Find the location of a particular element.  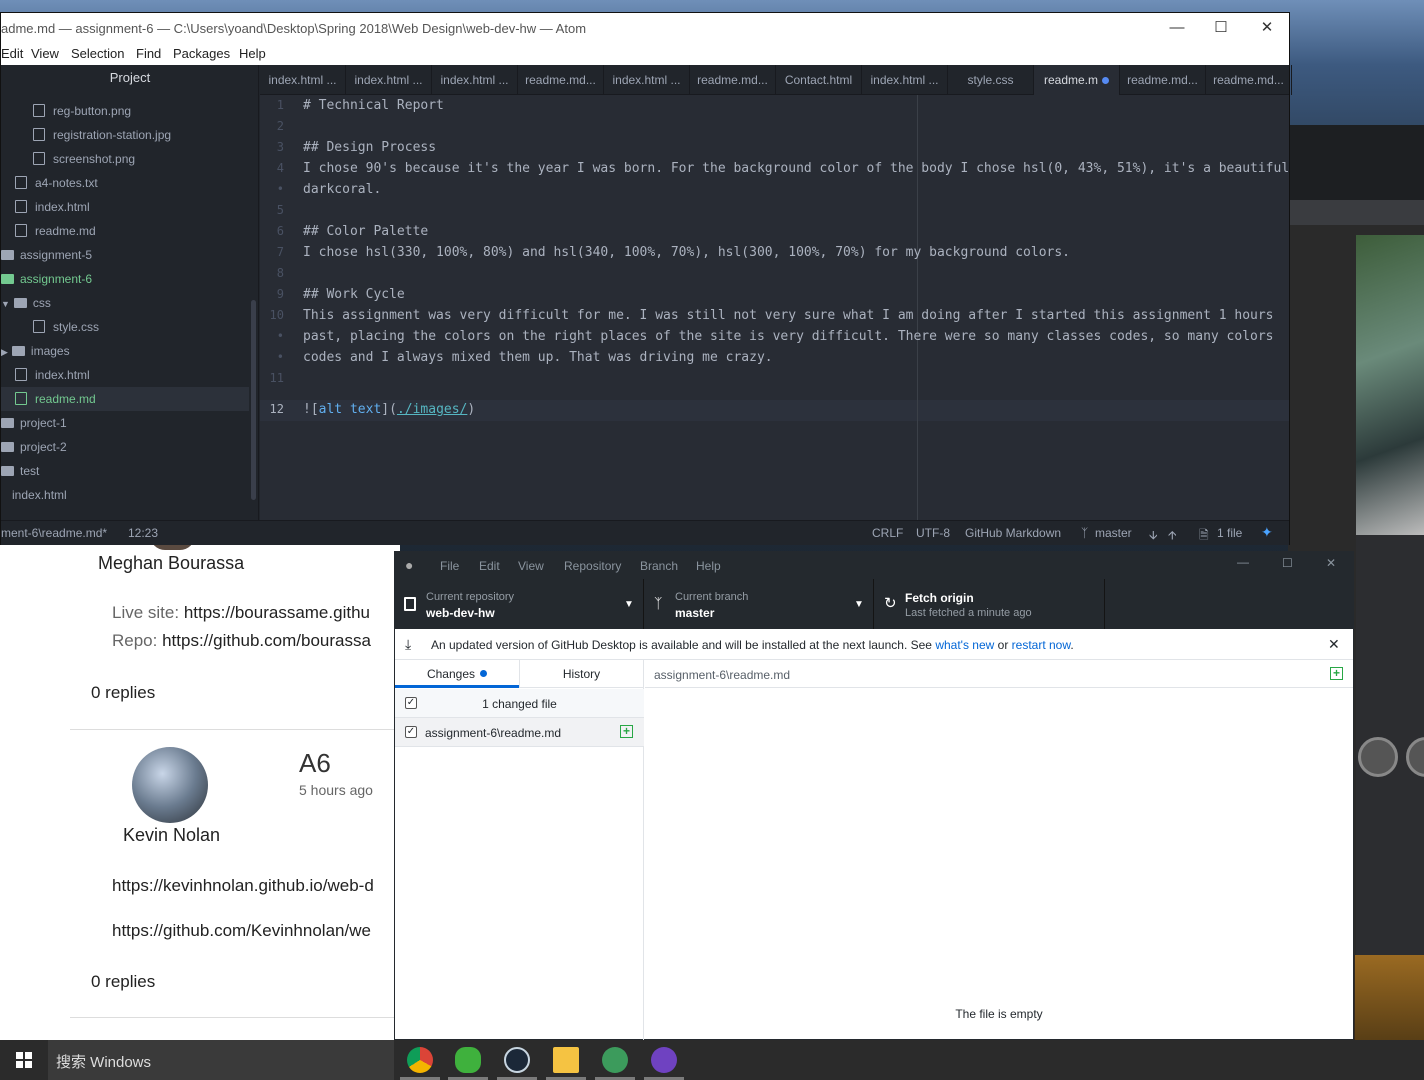

tree-folder: test is located at coordinates (20, 471).